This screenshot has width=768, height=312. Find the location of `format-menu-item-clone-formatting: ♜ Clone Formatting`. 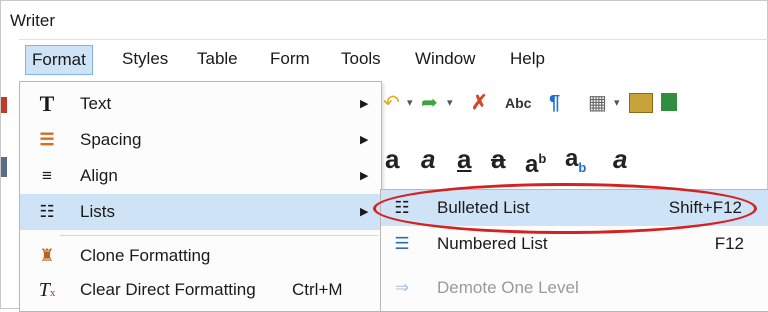

format-menu-item-clone-formatting: ♜ Clone Formatting is located at coordinates (200, 256).